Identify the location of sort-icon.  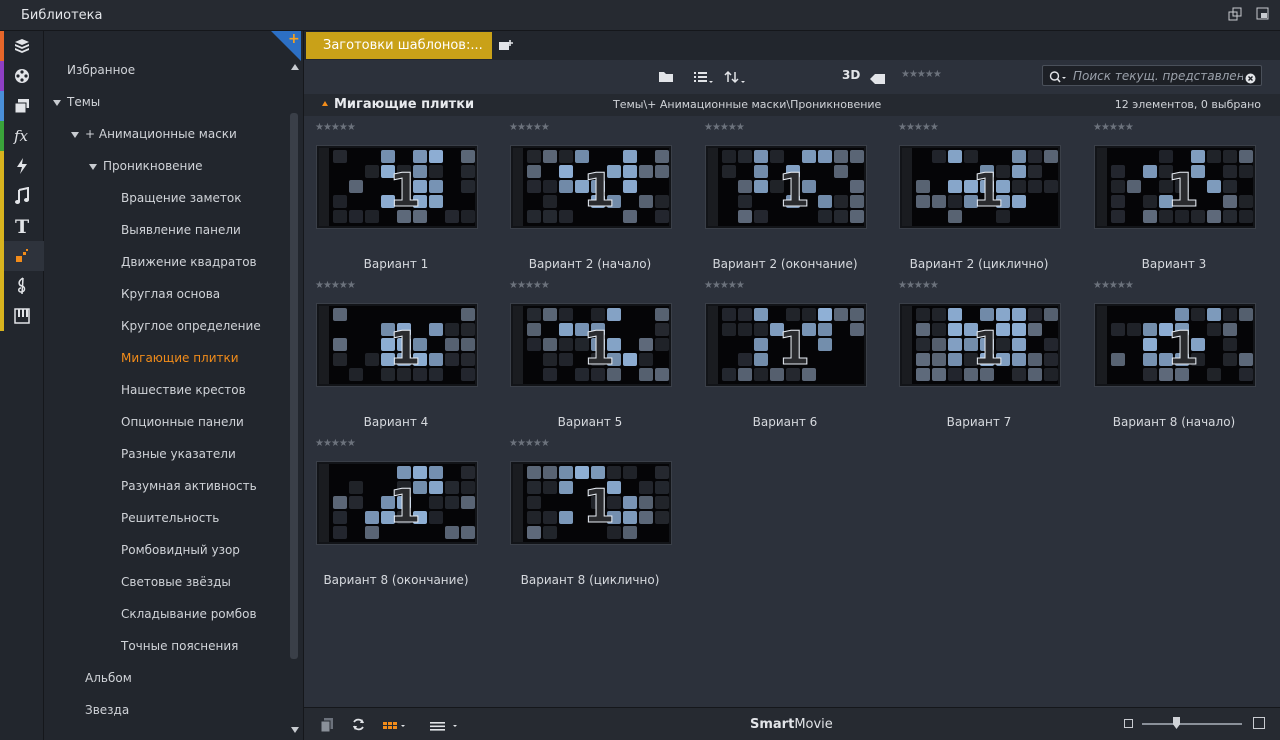
(736, 78).